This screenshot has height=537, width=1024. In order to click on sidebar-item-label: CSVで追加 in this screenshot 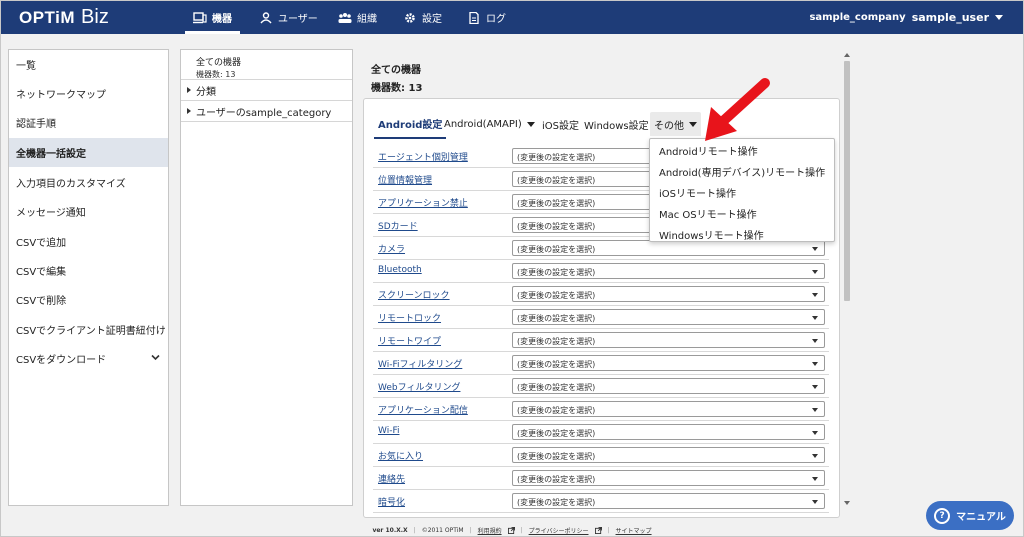, I will do `click(41, 243)`.